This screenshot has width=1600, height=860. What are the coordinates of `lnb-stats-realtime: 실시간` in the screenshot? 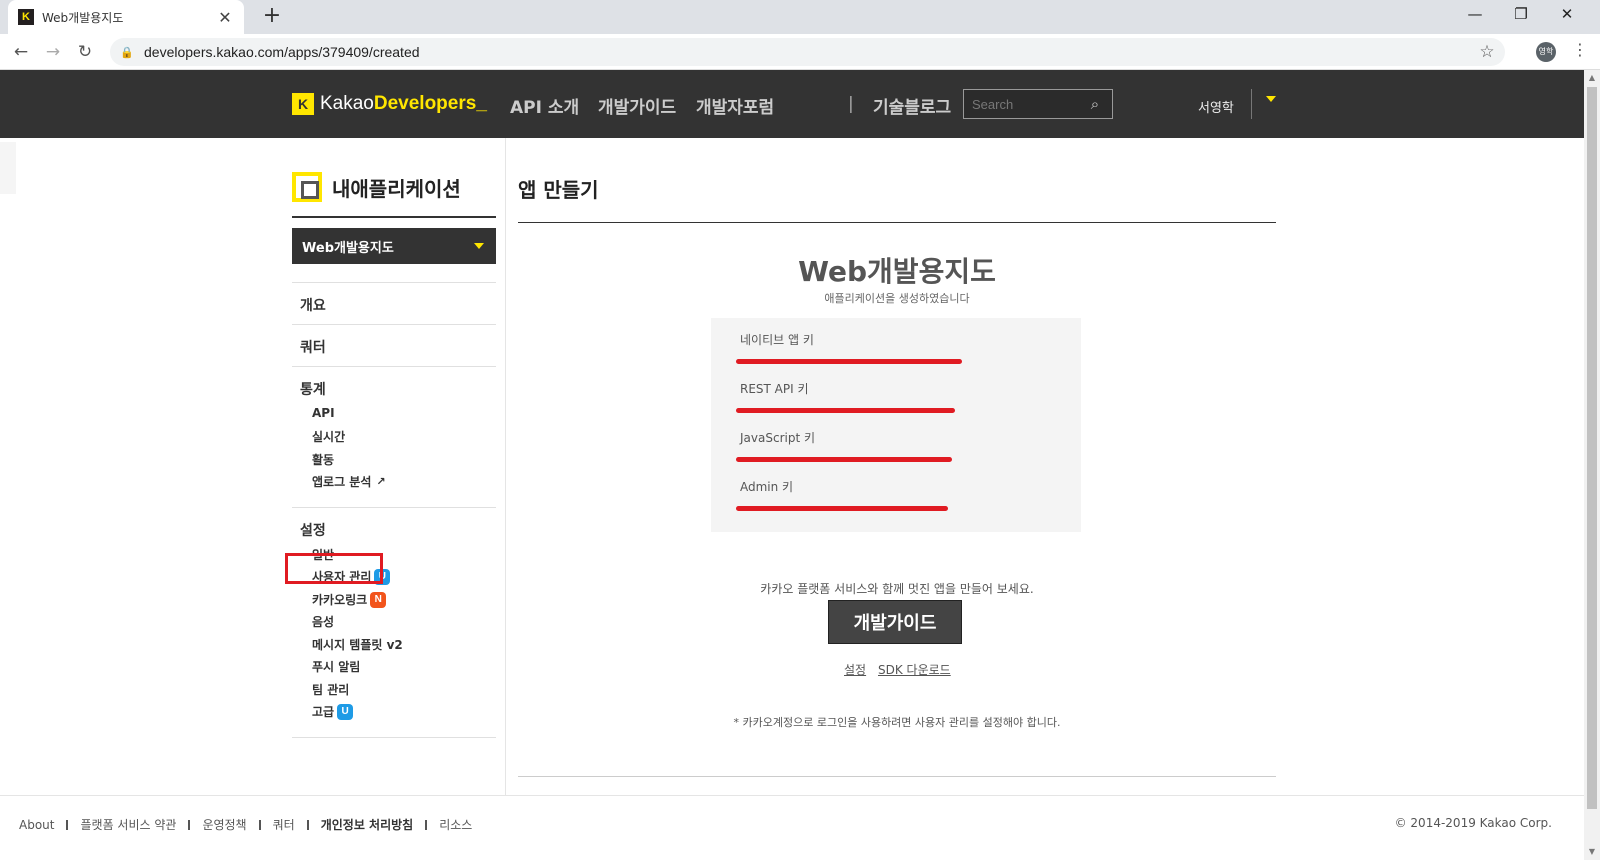 It's located at (328, 436).